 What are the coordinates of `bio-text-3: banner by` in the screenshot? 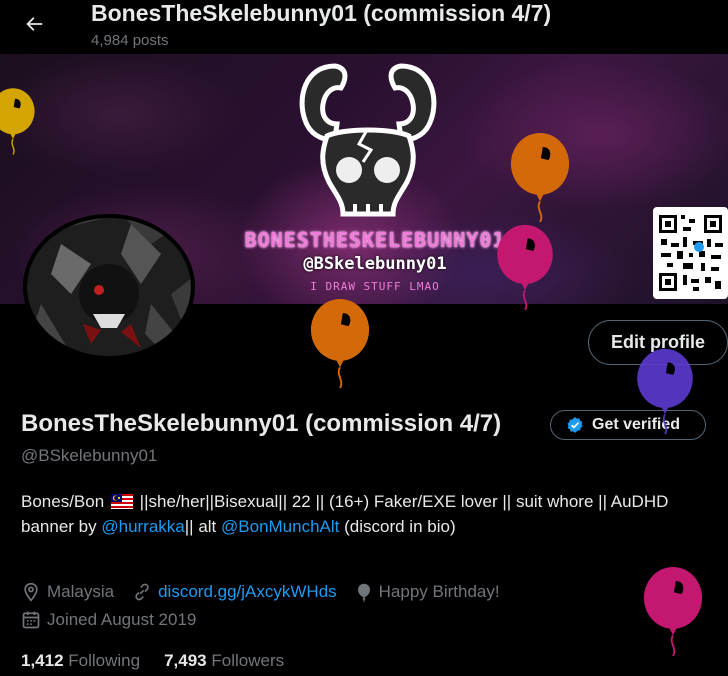 It's located at (59, 526).